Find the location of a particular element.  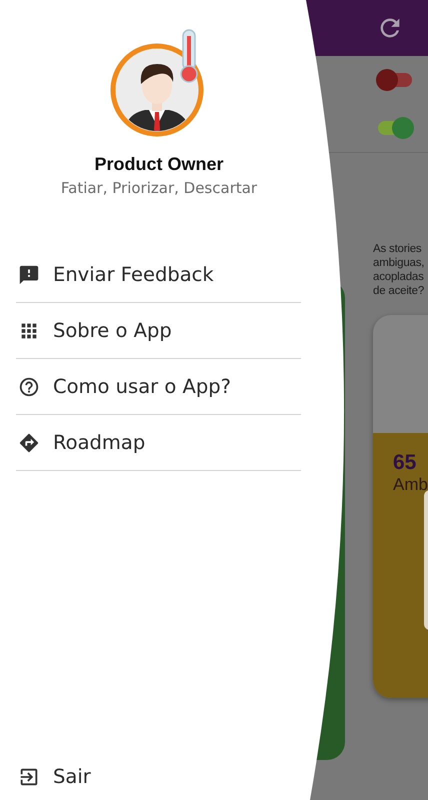

question-text: As stories ambiguas, acopladas de aceite? is located at coordinates (398, 270).